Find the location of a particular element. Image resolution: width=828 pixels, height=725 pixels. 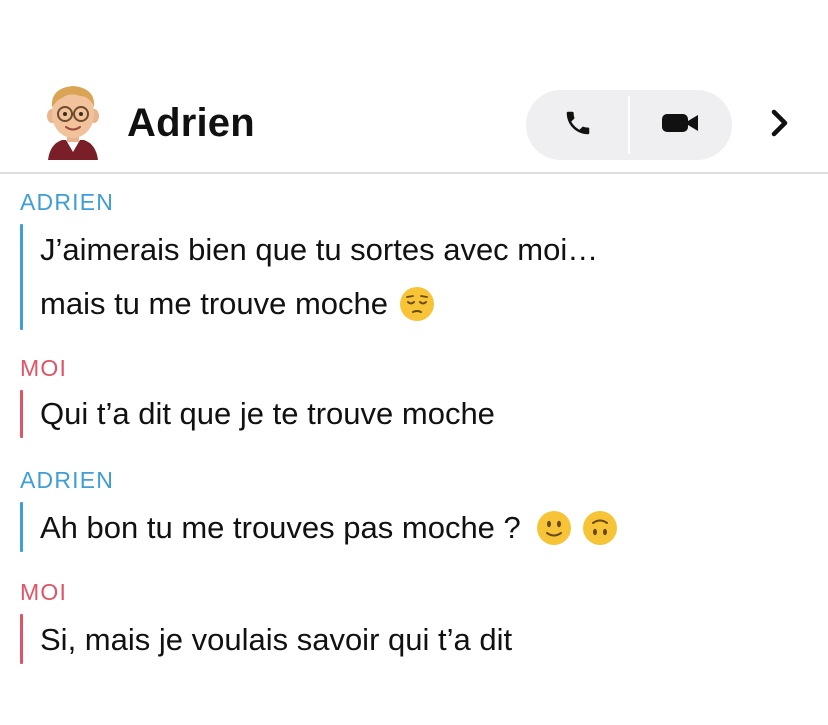

message-text-line: Ah bon tu me trouves pas moche ? is located at coordinates (329, 528).